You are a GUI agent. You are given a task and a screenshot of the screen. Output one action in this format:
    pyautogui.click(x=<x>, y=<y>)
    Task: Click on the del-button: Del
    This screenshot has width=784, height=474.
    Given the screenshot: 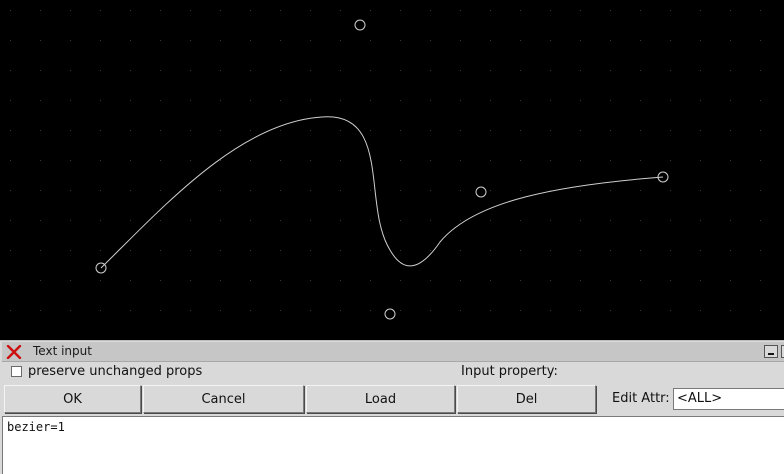 What is the action you would take?
    pyautogui.click(x=526, y=399)
    